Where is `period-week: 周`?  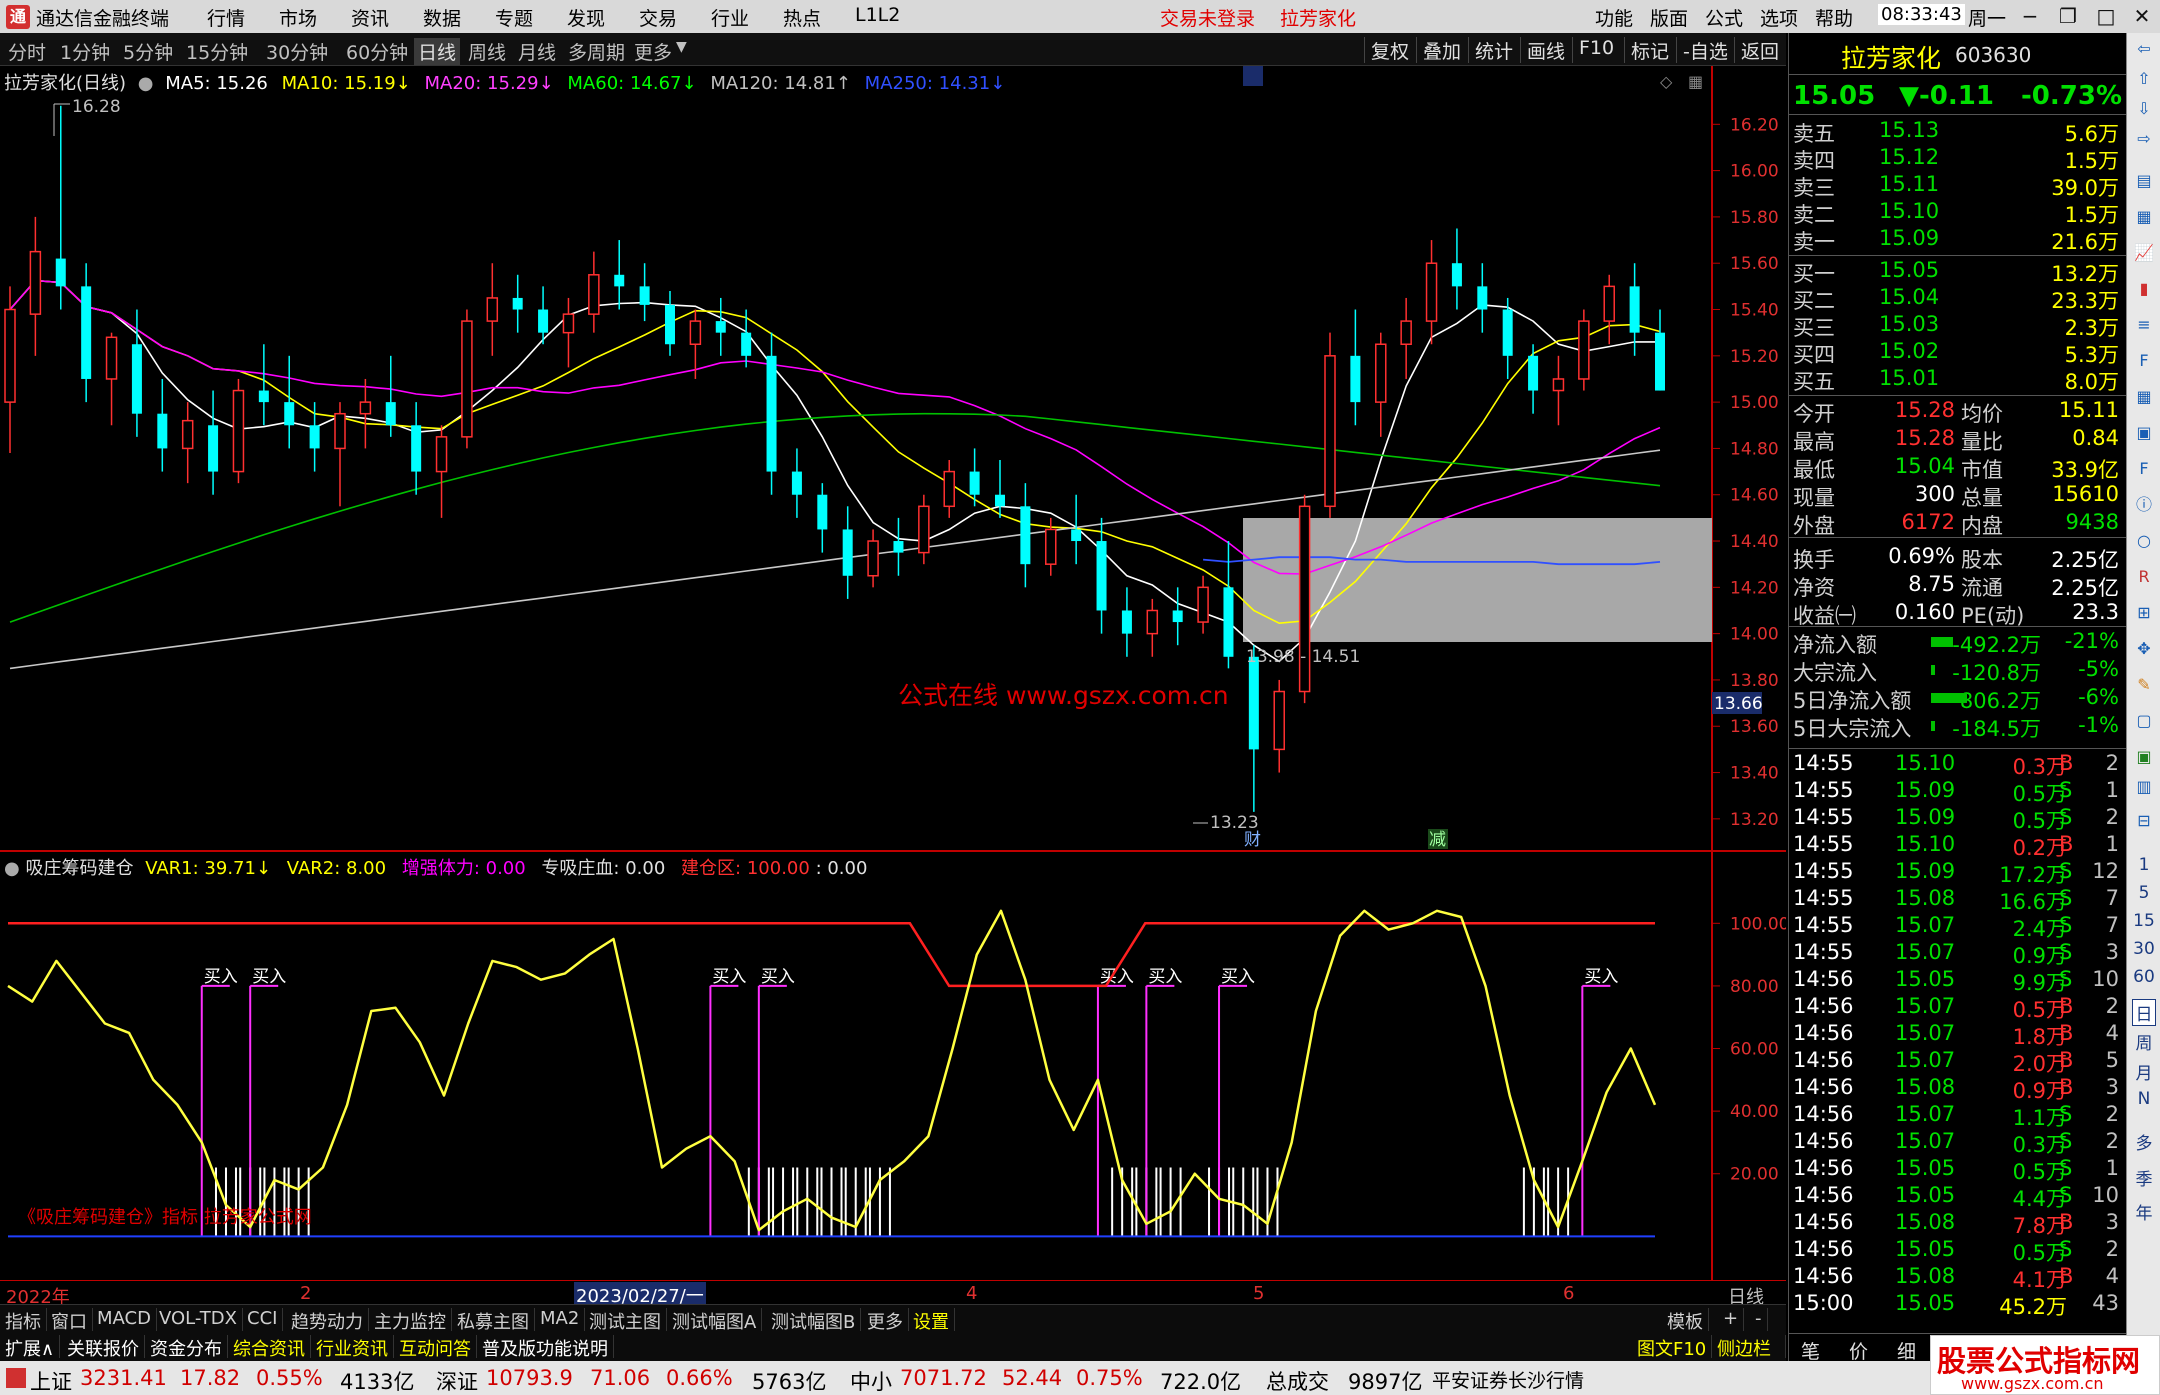 period-week: 周 is located at coordinates (2144, 1041).